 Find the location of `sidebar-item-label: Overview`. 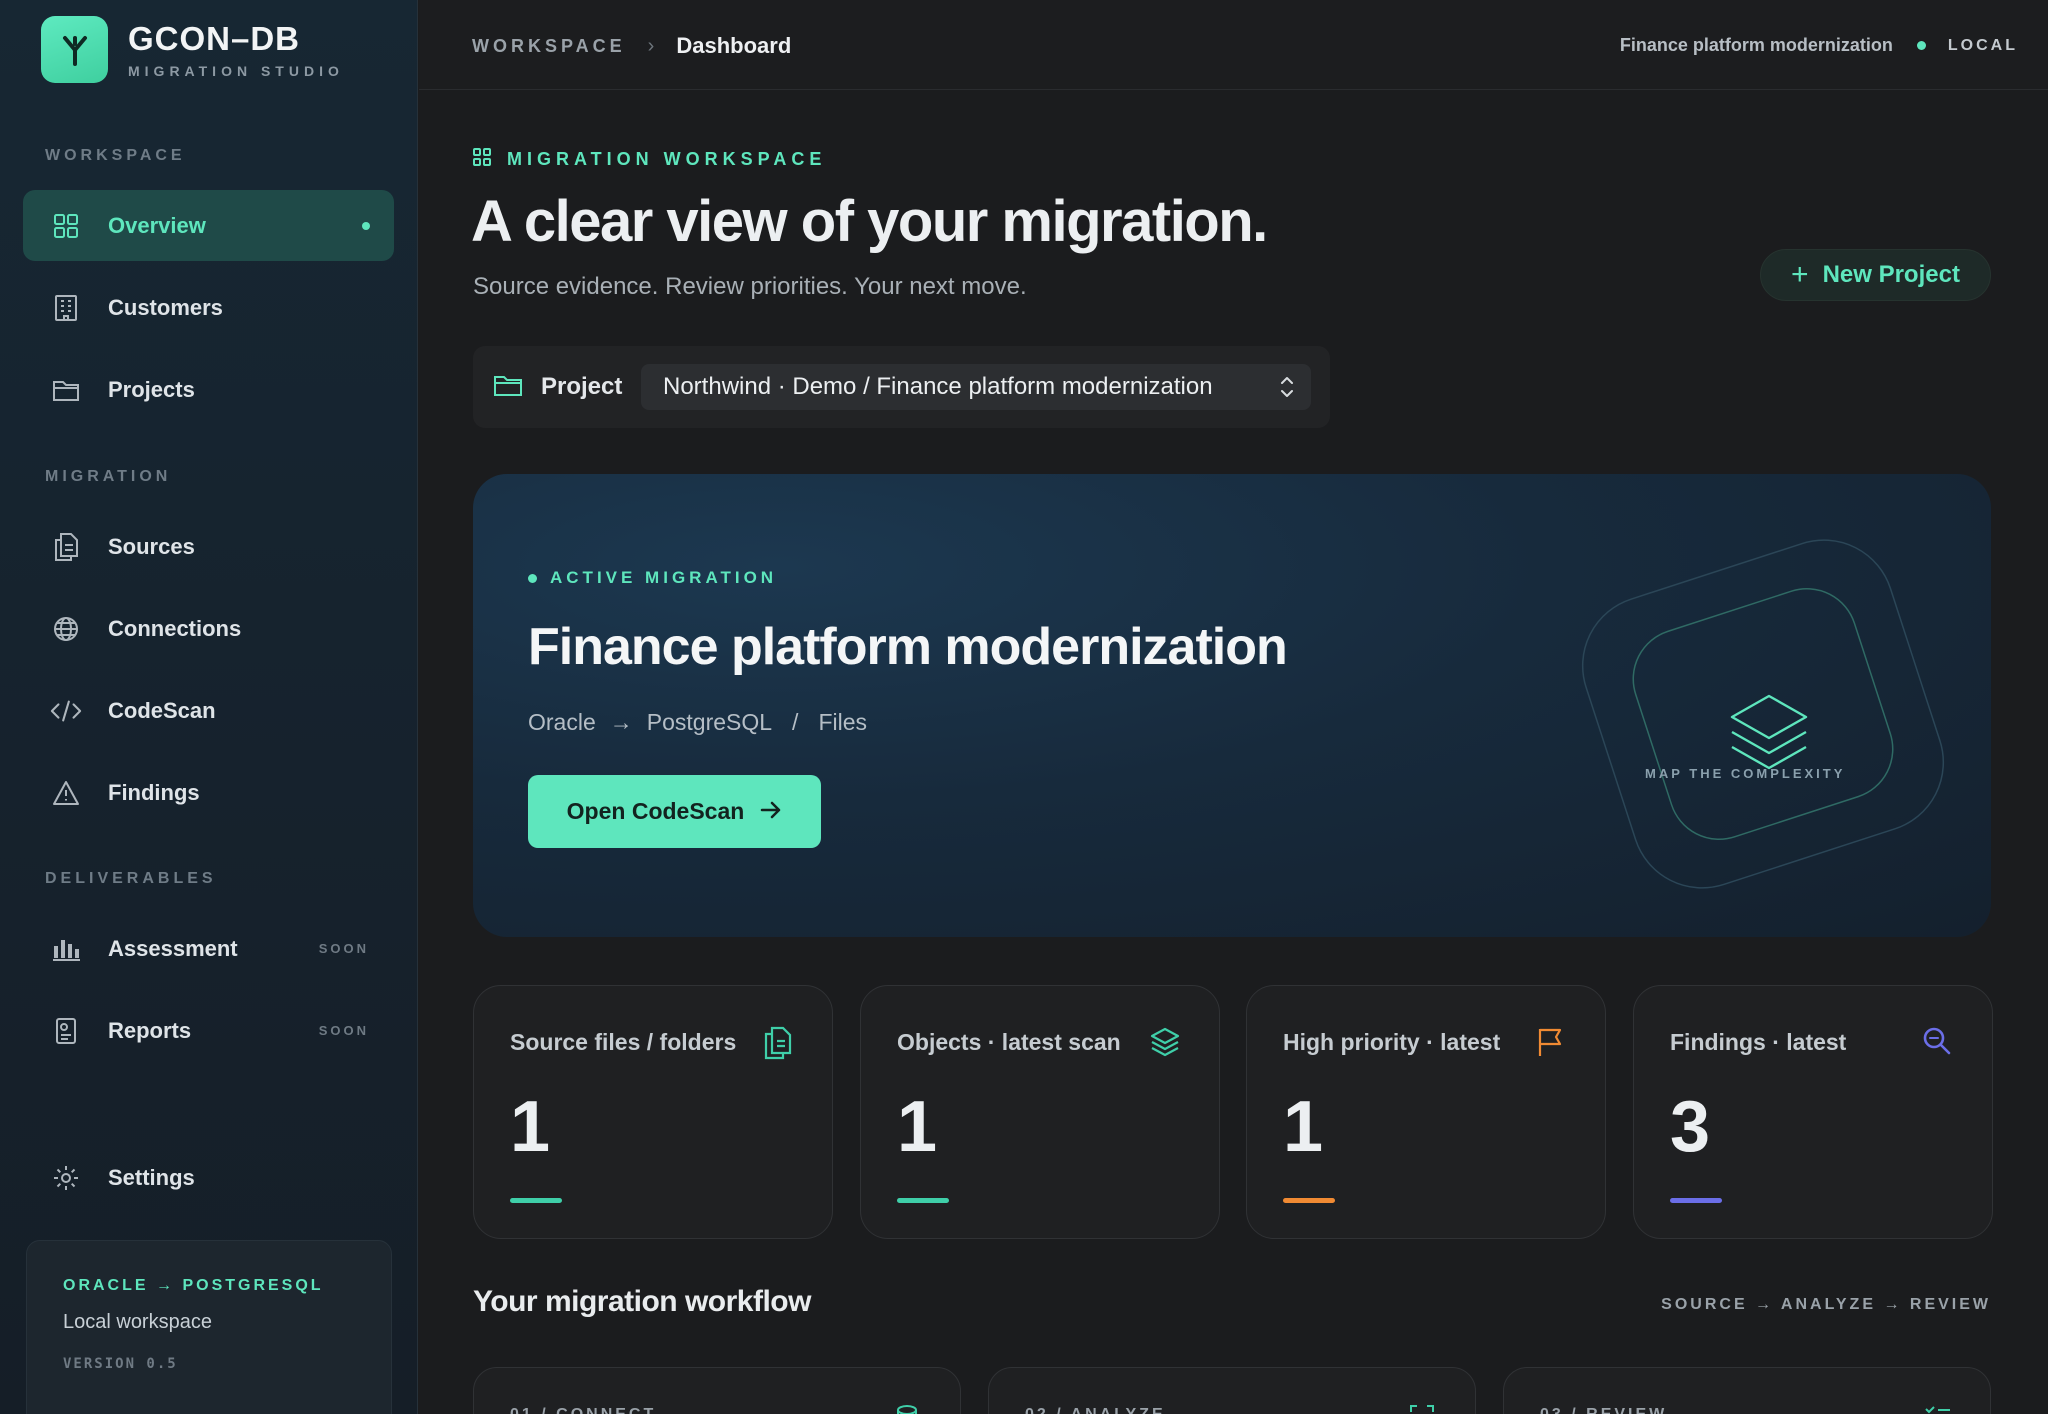

sidebar-item-label: Overview is located at coordinates (157, 225).